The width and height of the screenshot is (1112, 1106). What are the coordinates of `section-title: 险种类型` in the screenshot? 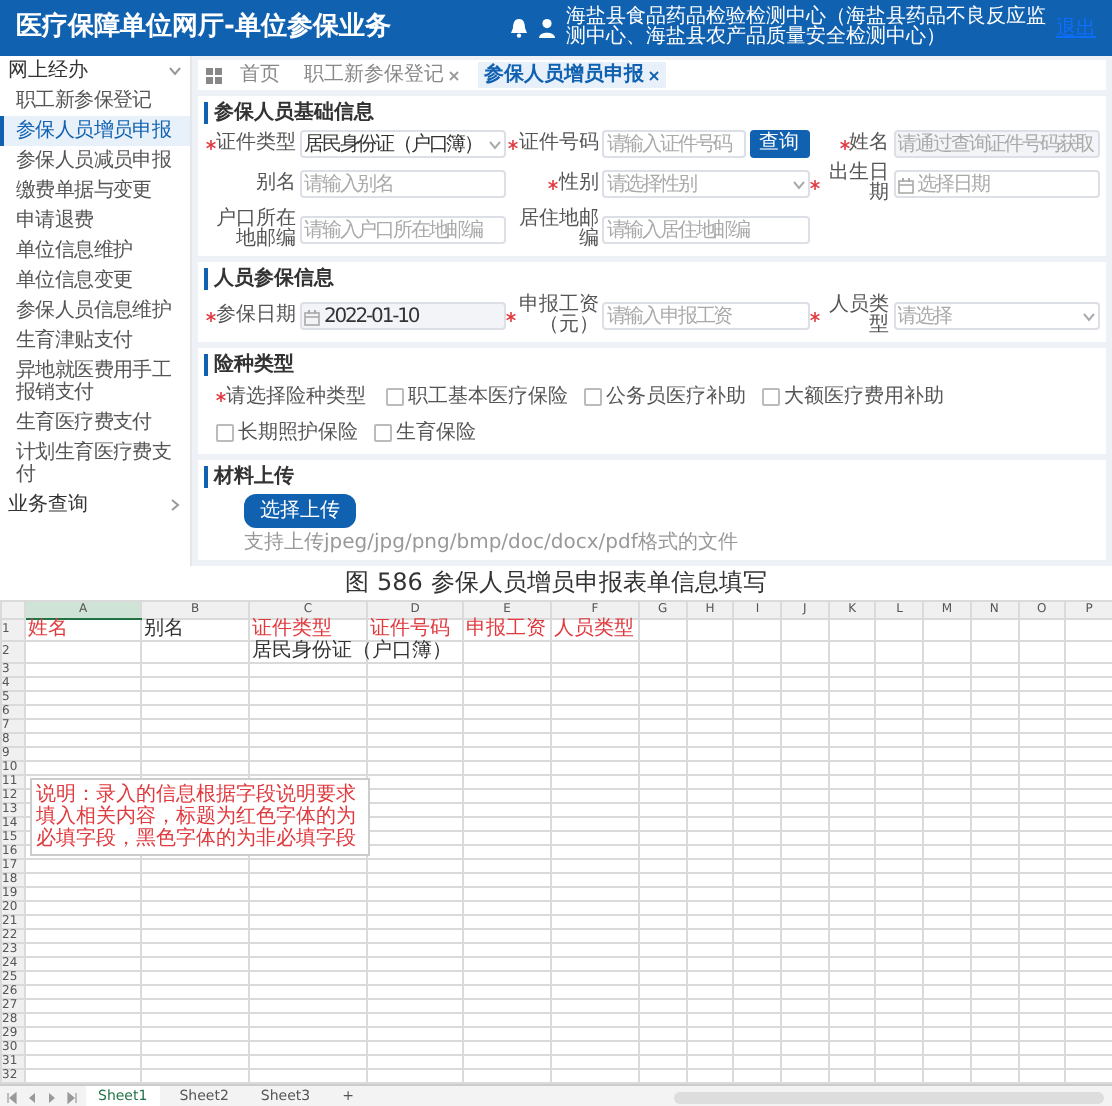 It's located at (652, 365).